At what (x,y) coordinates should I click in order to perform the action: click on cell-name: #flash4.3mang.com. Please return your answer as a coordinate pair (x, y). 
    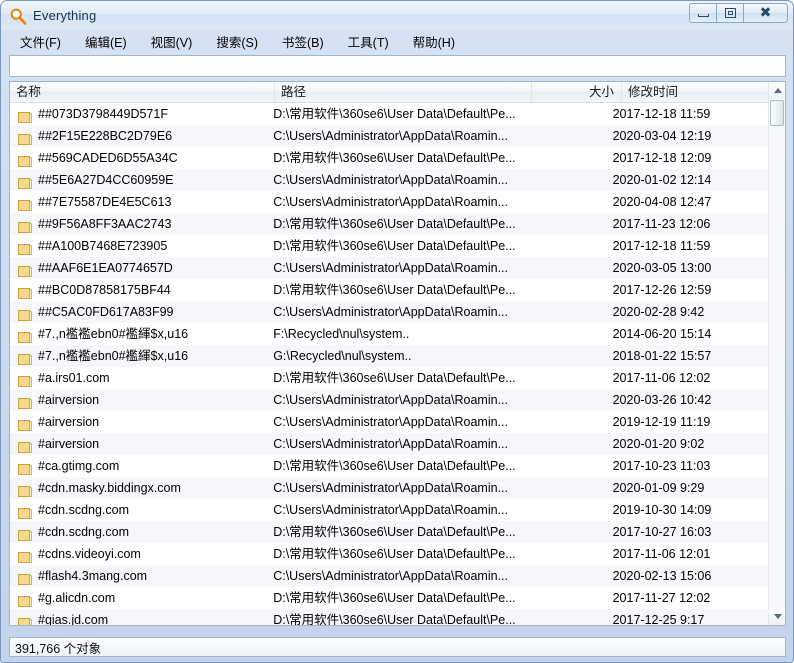
    Looking at the image, I should click on (139, 576).